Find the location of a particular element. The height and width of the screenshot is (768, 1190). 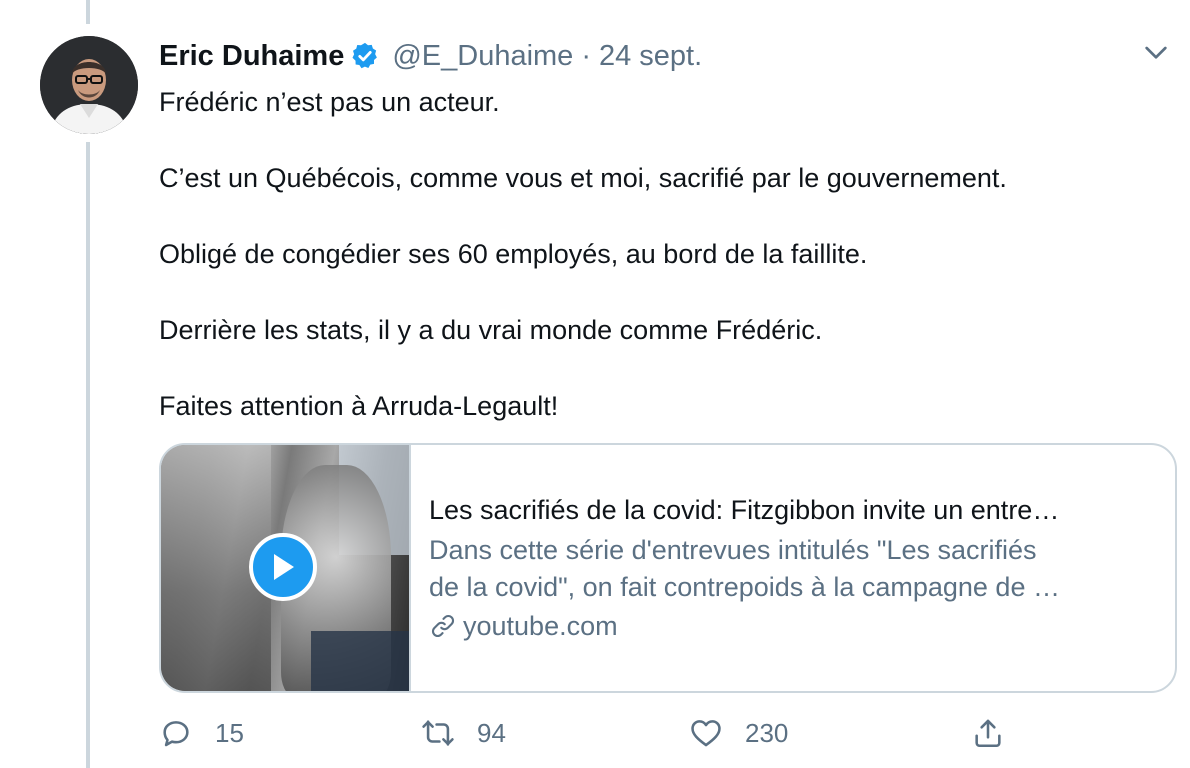

like-icon is located at coordinates (706, 733).